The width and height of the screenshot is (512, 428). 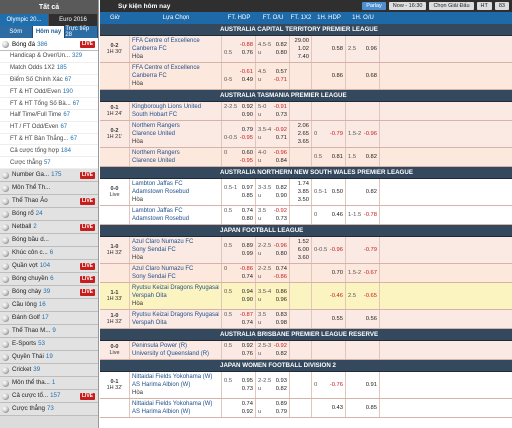 I want to click on odds-value: 1.02, so click(x=300, y=49).